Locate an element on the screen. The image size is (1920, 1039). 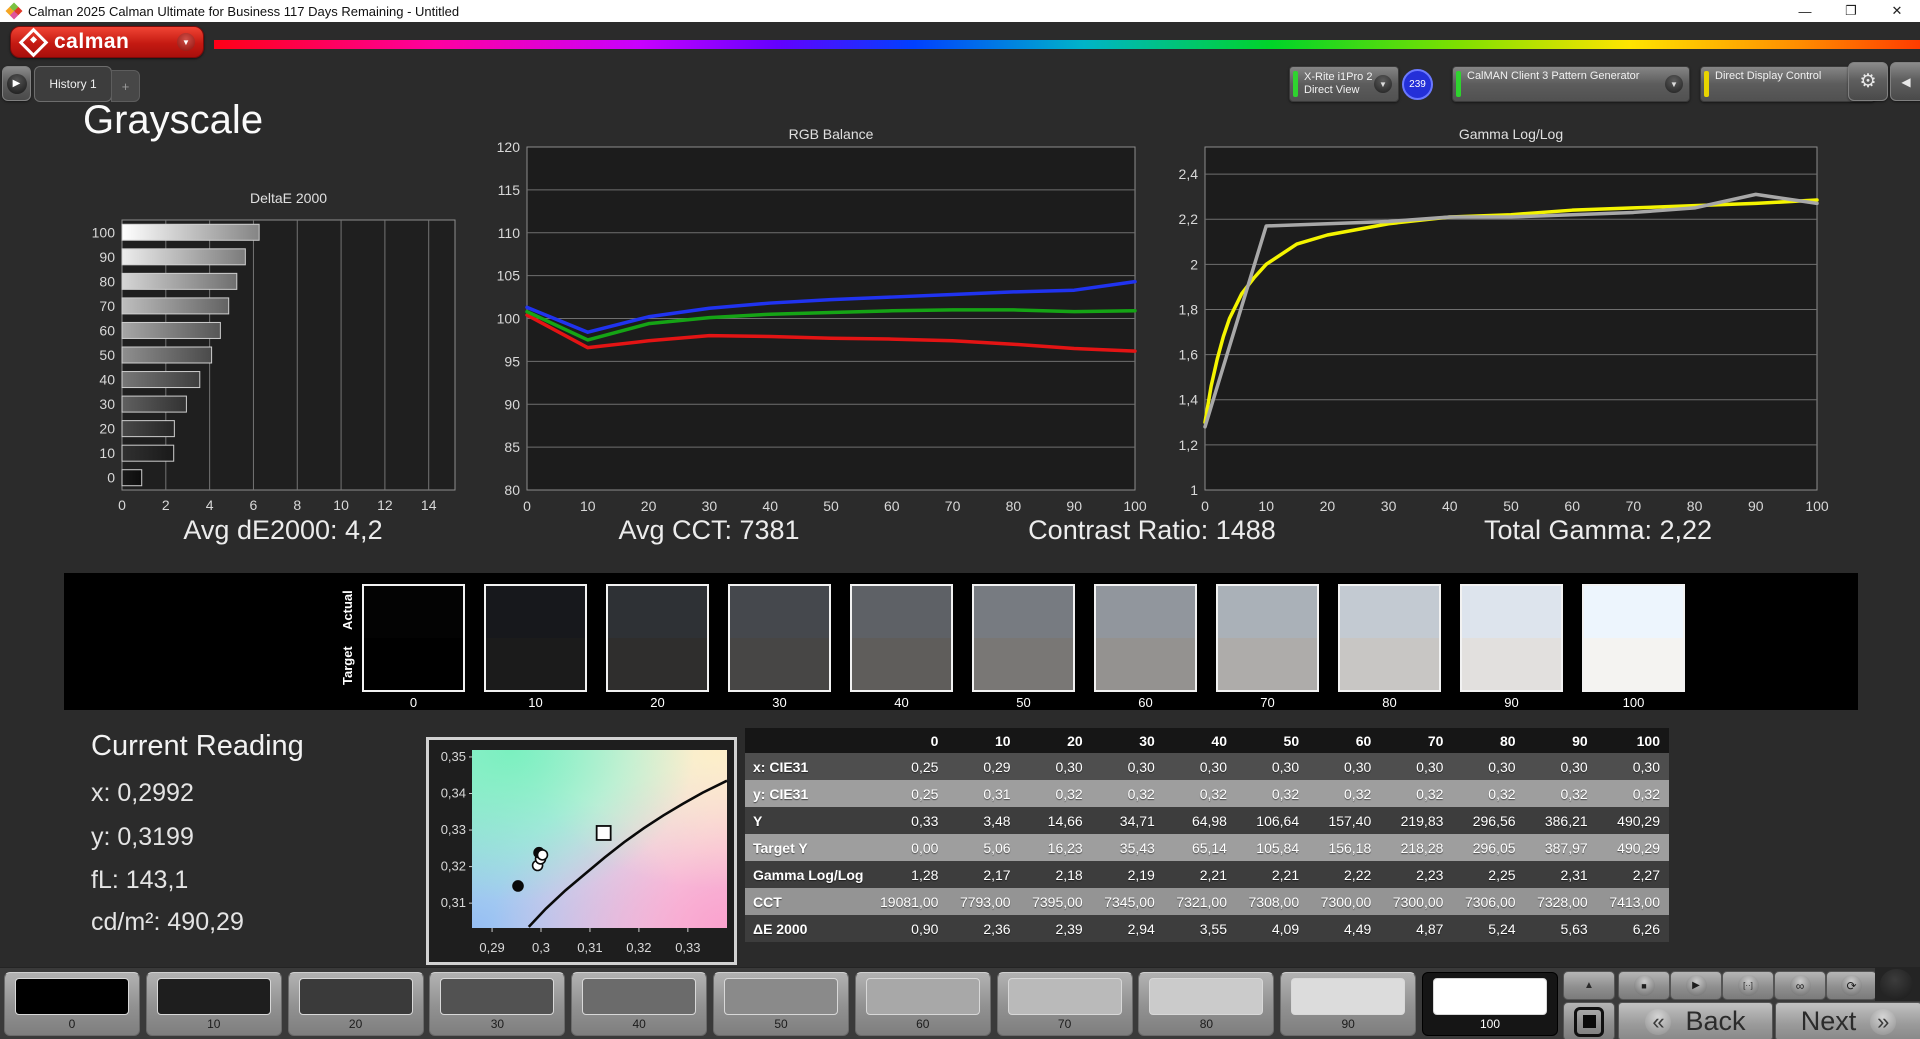
pattern-up-button: ▲ is located at coordinates (1589, 985).